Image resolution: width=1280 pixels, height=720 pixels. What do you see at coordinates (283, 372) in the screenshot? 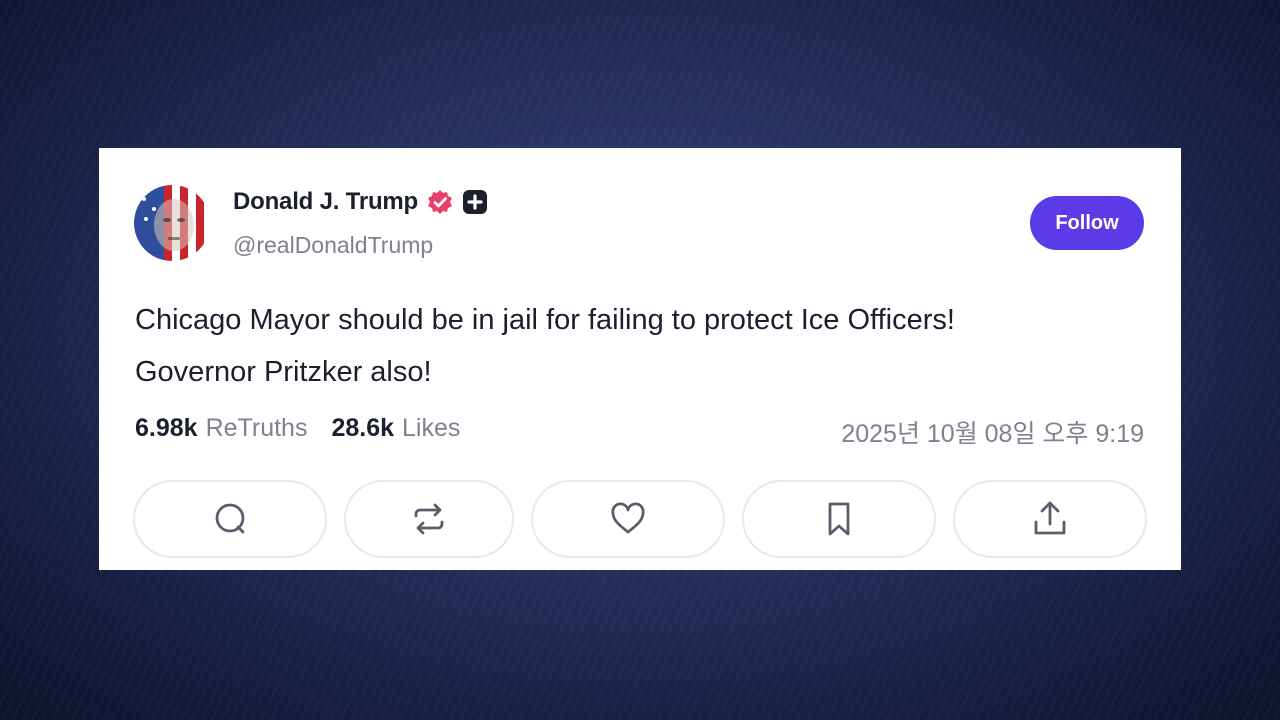
I see `post-text-line: Governor Pritzker also!` at bounding box center [283, 372].